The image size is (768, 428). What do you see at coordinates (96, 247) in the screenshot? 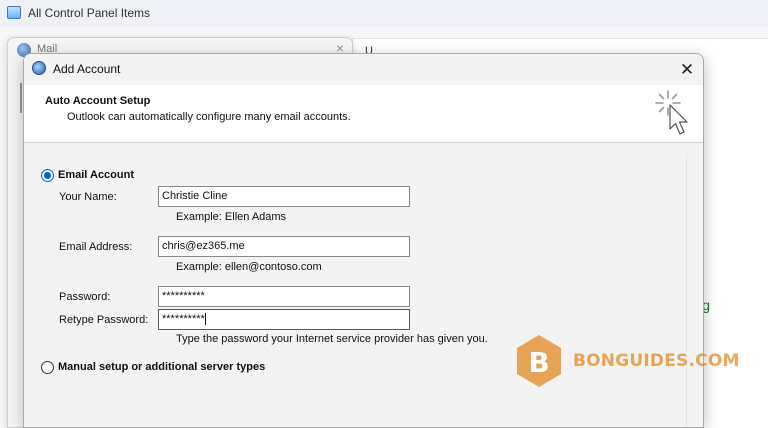
I see `email-address-label: Email Address:` at bounding box center [96, 247].